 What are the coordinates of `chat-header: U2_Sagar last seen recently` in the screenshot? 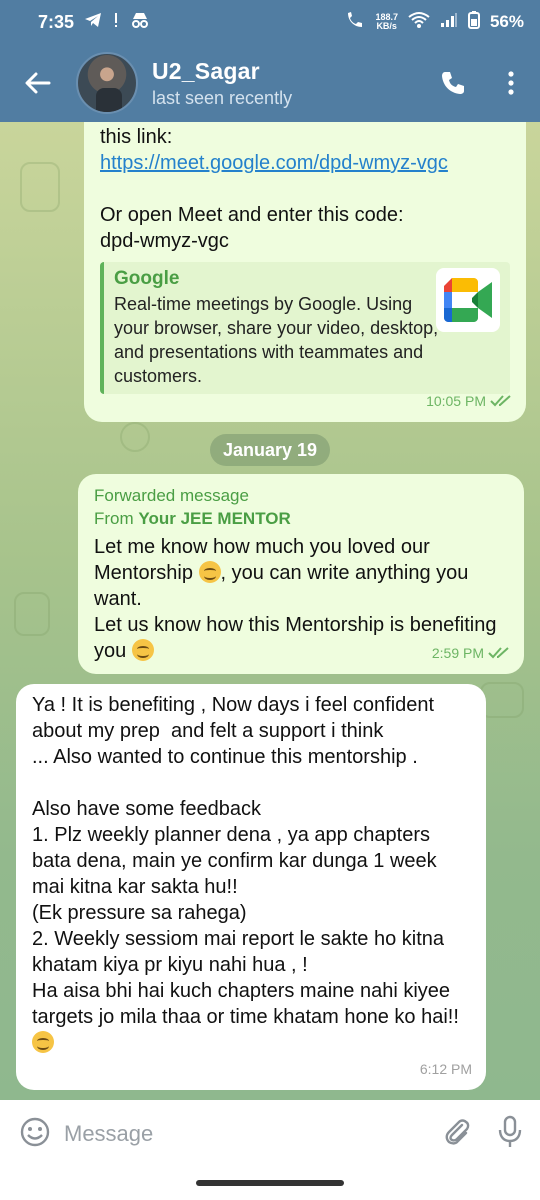 It's located at (270, 83).